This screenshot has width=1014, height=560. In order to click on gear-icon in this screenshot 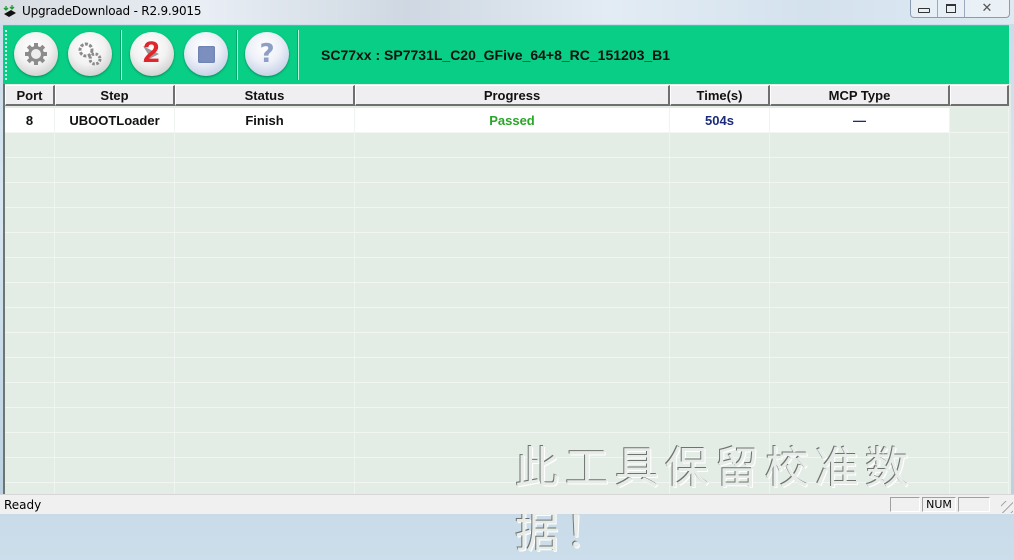, I will do `click(36, 54)`.